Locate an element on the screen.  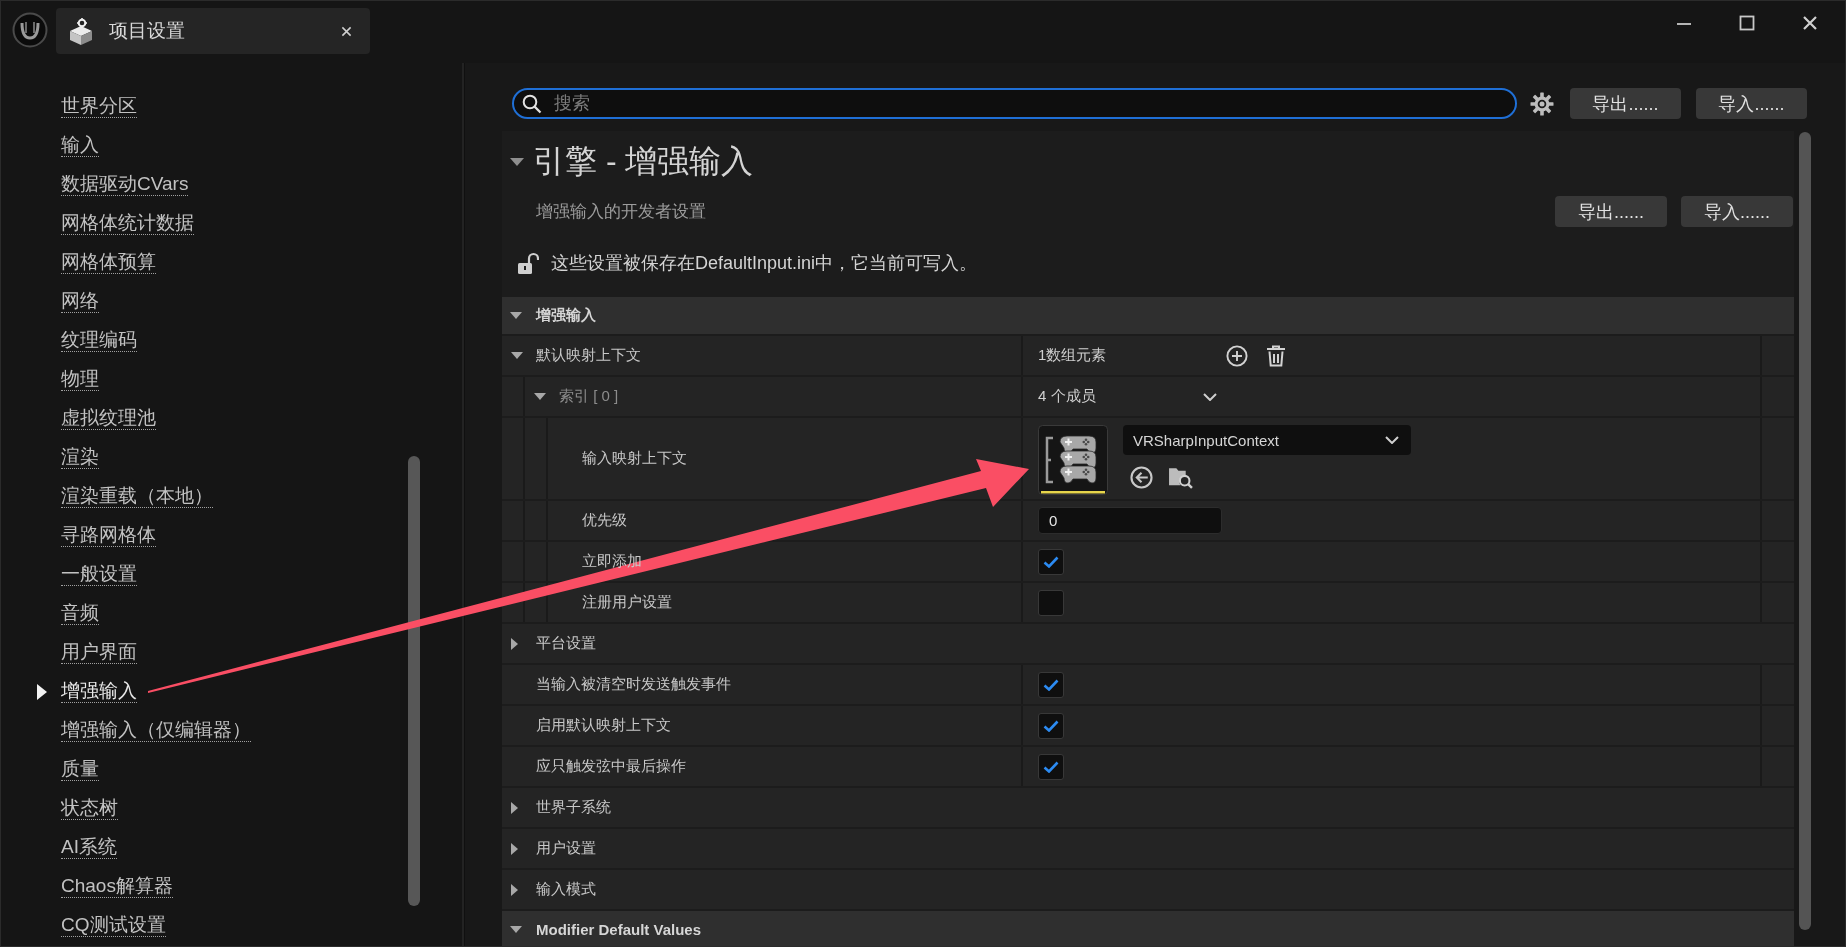
category-title: Modifier Default Values is located at coordinates (619, 929).